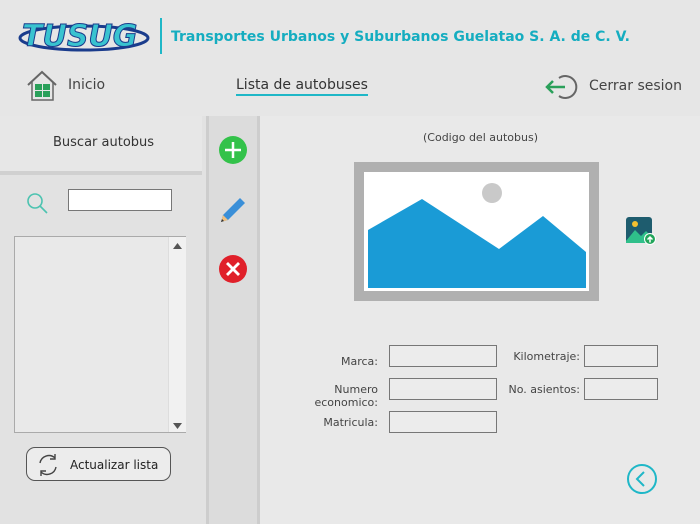 The width and height of the screenshot is (700, 524). What do you see at coordinates (302, 86) in the screenshot?
I see `nav-bus-list-tab: Lista de autobuses` at bounding box center [302, 86].